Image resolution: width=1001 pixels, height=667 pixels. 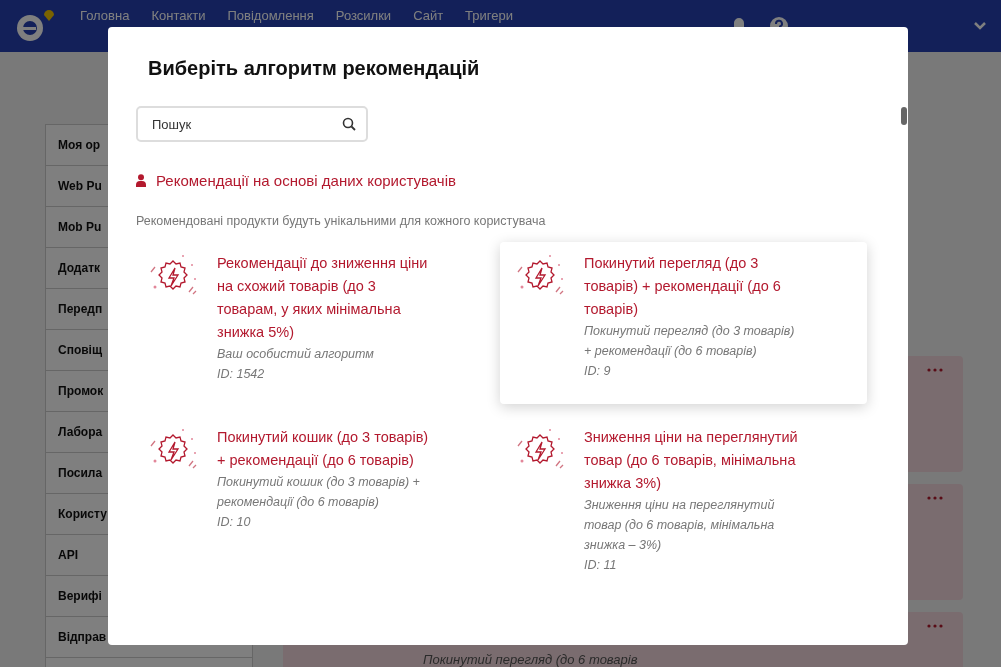 What do you see at coordinates (105, 15) in the screenshot?
I see `nav-link: Головна` at bounding box center [105, 15].